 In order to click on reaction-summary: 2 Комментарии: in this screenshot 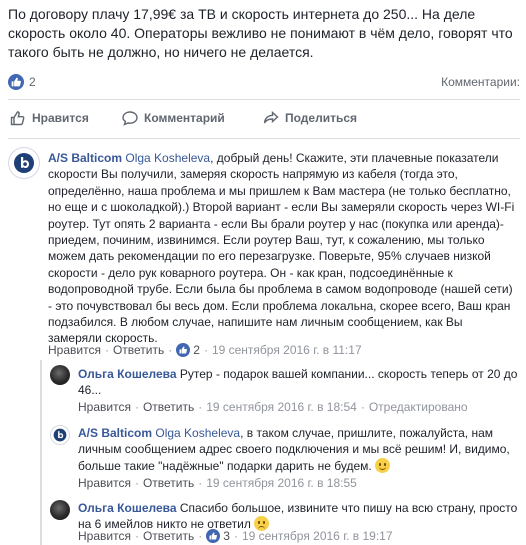, I will do `click(264, 82)`.